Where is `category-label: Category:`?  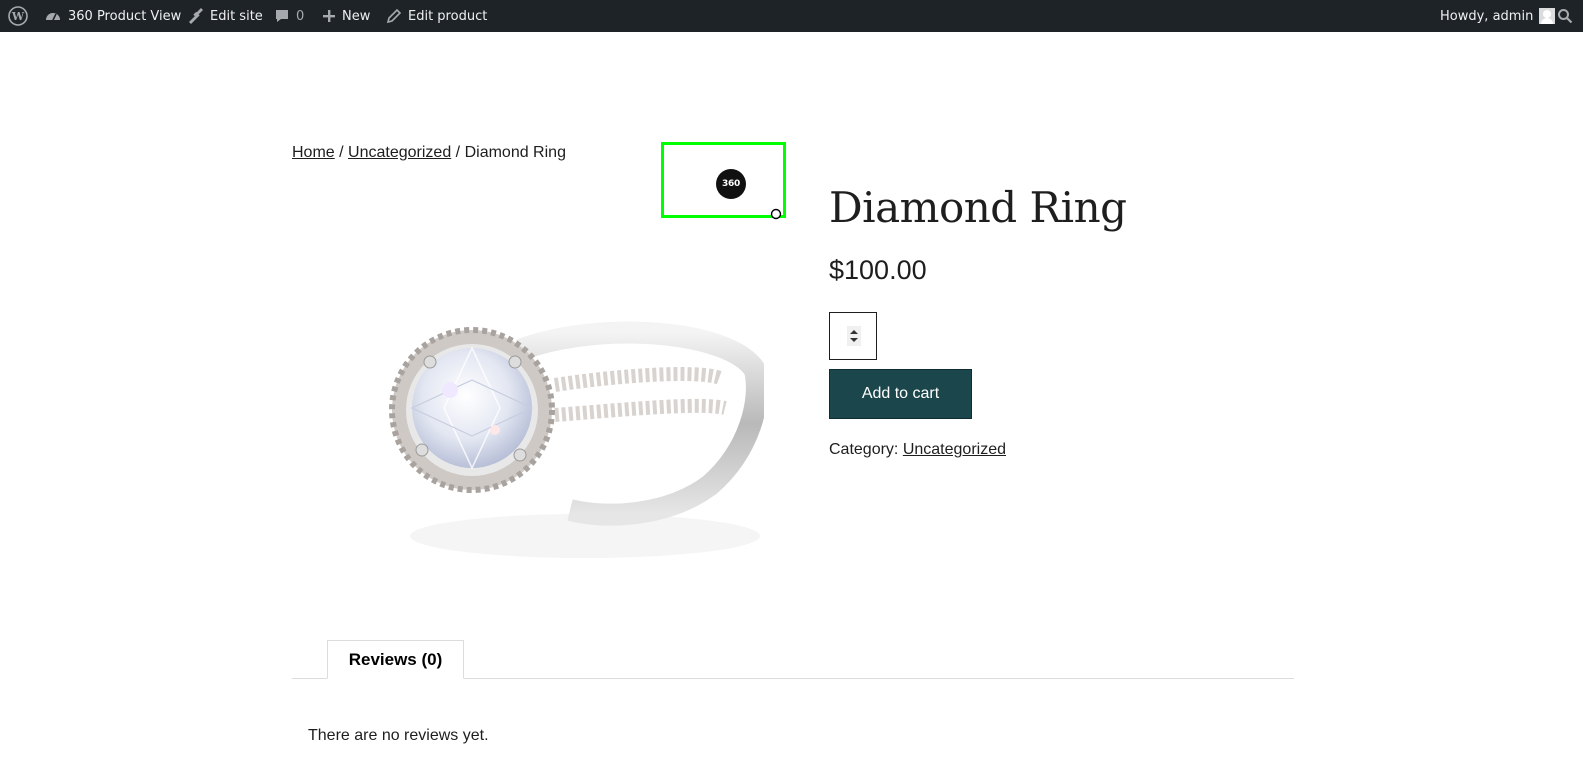 category-label: Category: is located at coordinates (864, 449).